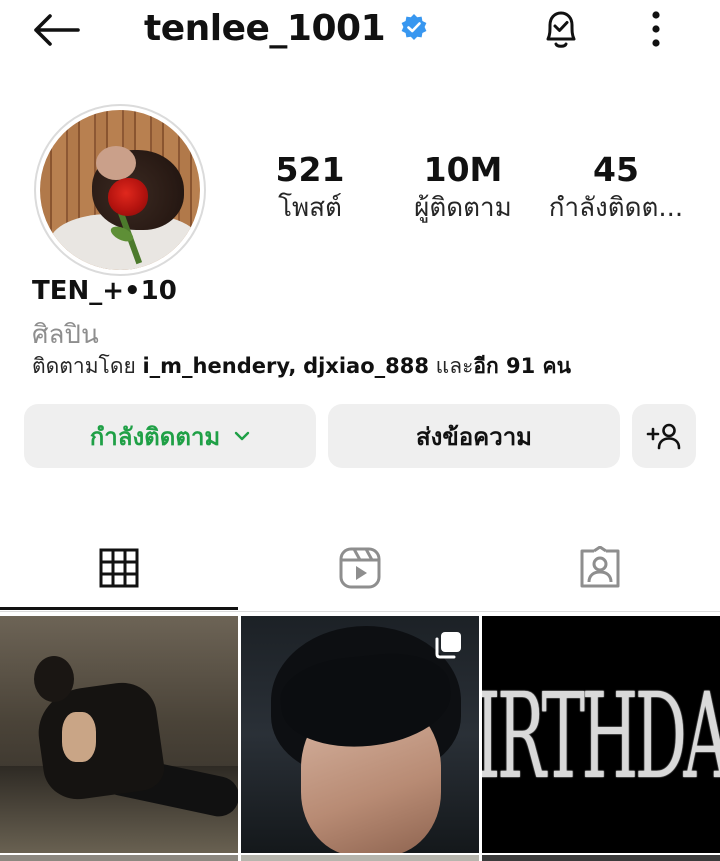 The image size is (720, 861). I want to click on stat-posts: 521 โพสต์, so click(310, 188).